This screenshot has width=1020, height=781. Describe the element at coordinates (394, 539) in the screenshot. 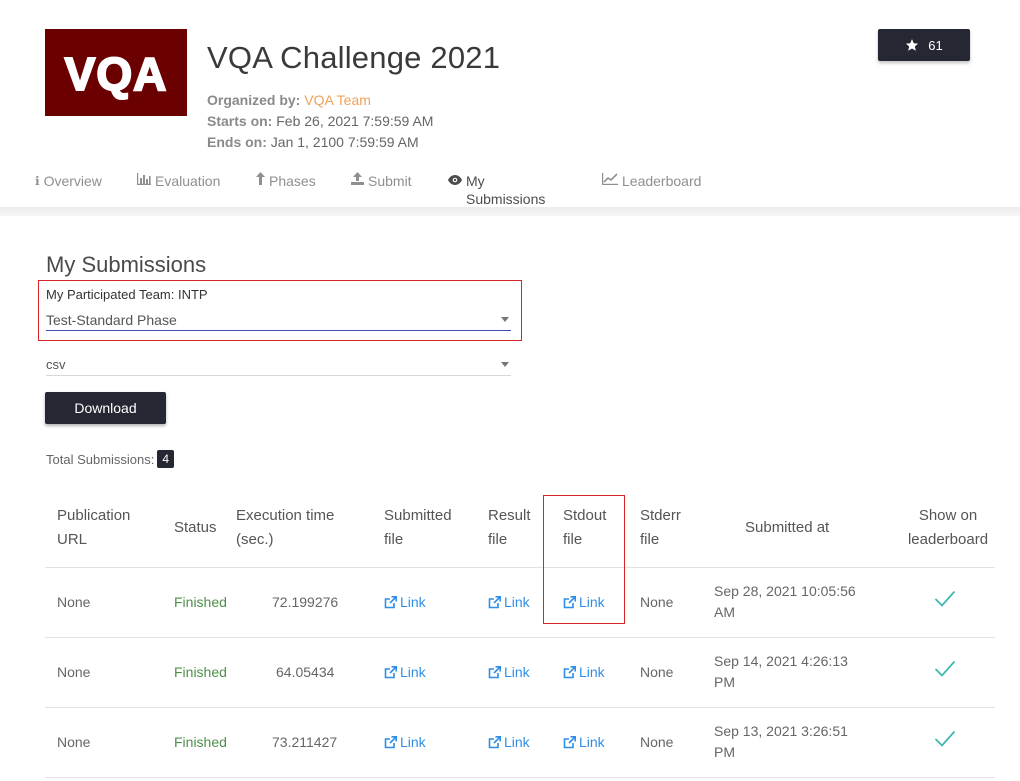

I see `header-submitted-line2: file` at that location.